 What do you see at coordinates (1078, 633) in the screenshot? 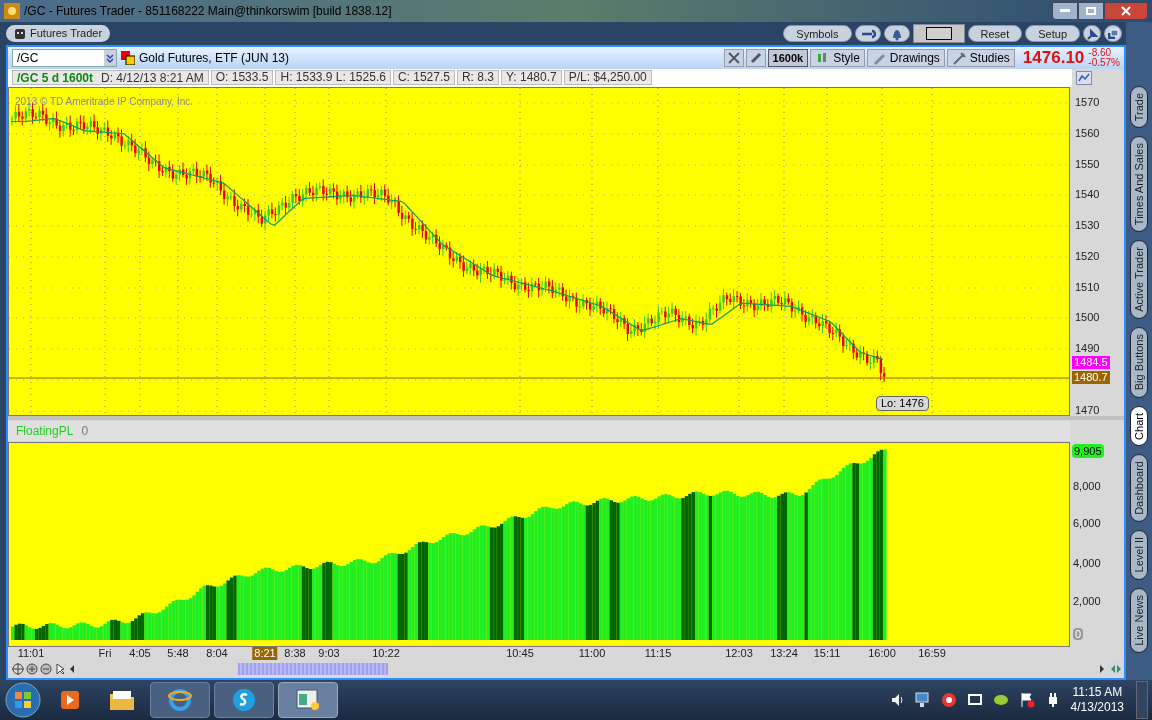
I see `axis-label: 0` at bounding box center [1078, 633].